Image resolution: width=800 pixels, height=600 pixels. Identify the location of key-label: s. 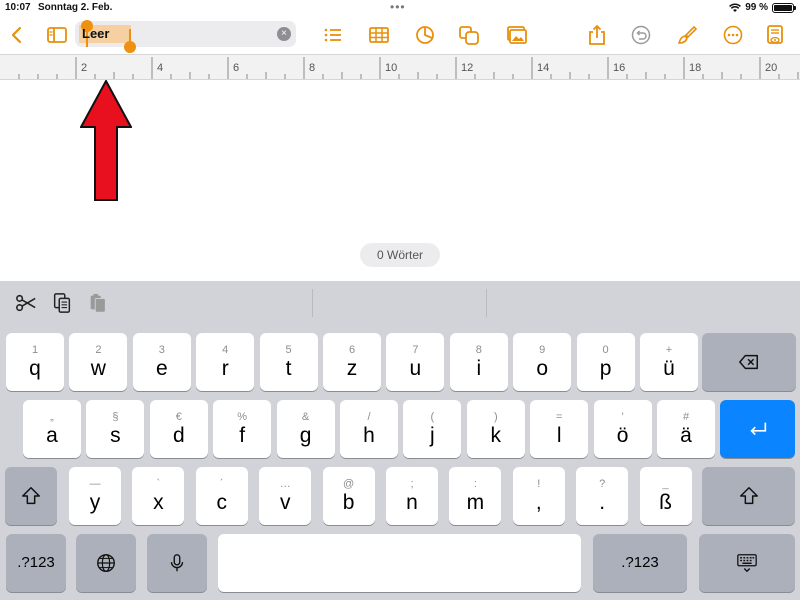
(115, 435).